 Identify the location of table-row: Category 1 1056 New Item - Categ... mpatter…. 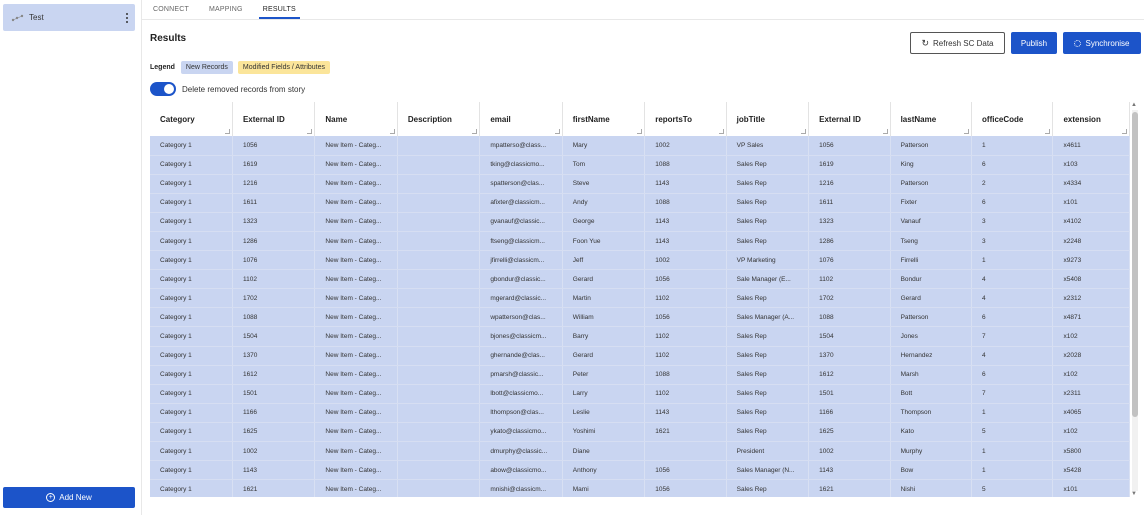
(640, 146).